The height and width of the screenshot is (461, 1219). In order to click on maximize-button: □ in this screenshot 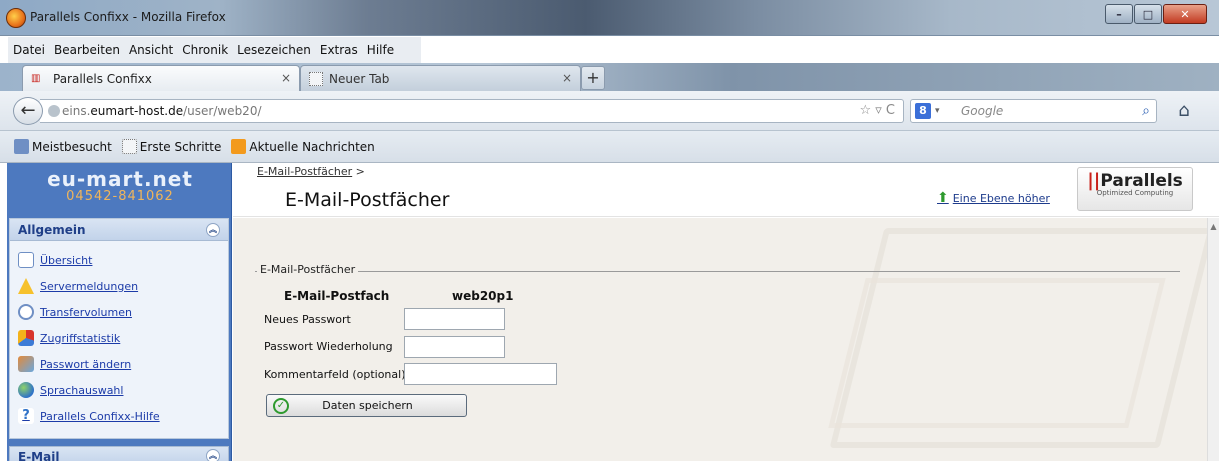, I will do `click(1148, 14)`.